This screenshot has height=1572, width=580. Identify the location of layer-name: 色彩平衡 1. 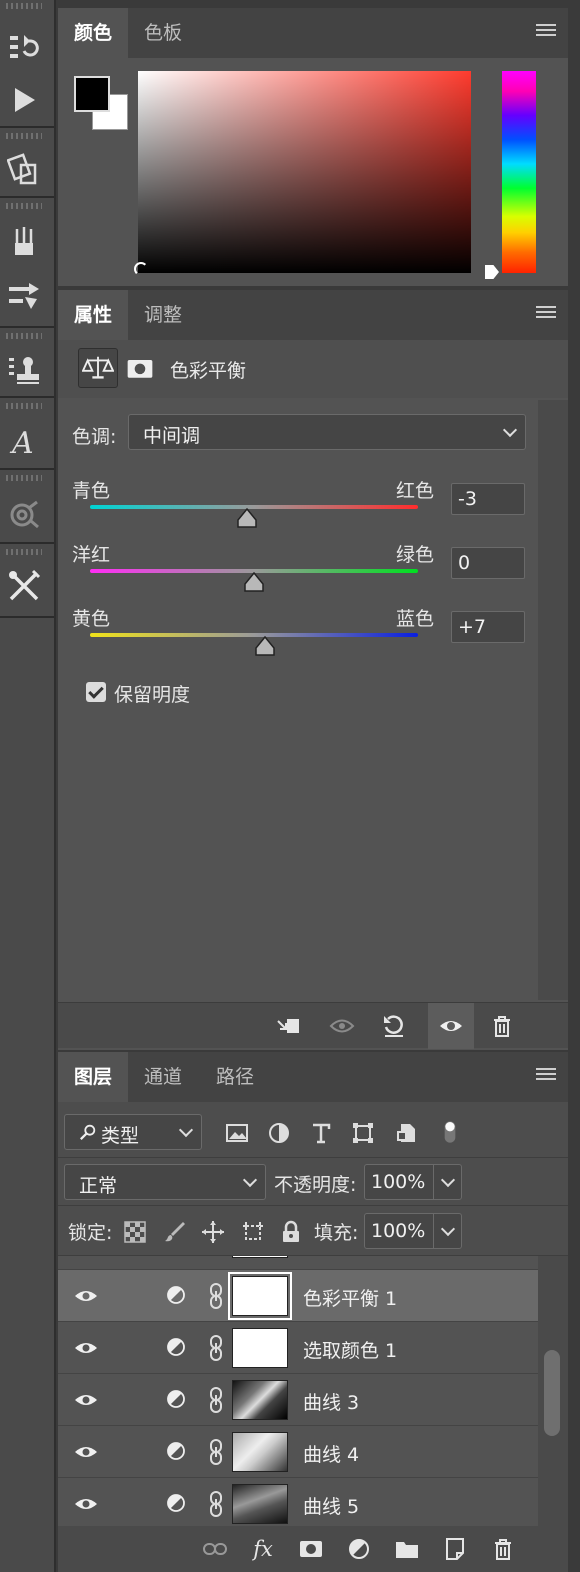
(350, 1297).